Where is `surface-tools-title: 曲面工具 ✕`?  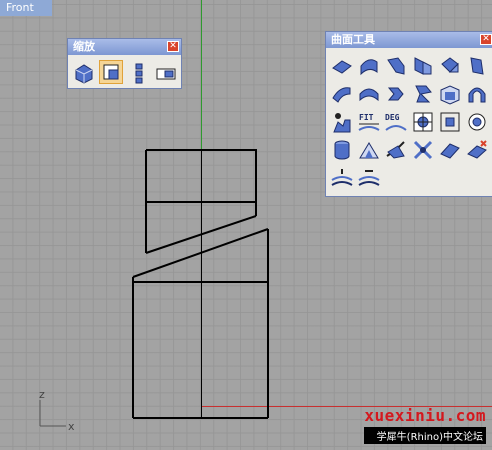 surface-tools-title: 曲面工具 ✕ is located at coordinates (409, 40).